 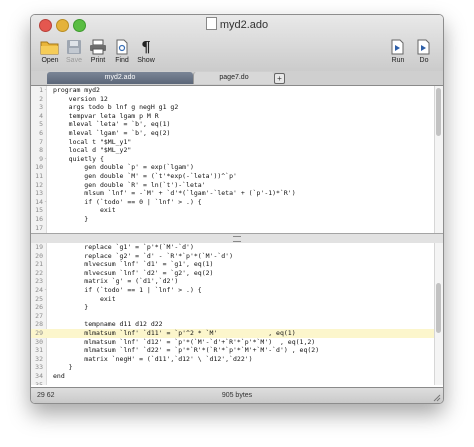 What do you see at coordinates (233, 264) in the screenshot?
I see `code-line: 21 mlvecsum `lnf' `d1' = `g1', eq(1)` at bounding box center [233, 264].